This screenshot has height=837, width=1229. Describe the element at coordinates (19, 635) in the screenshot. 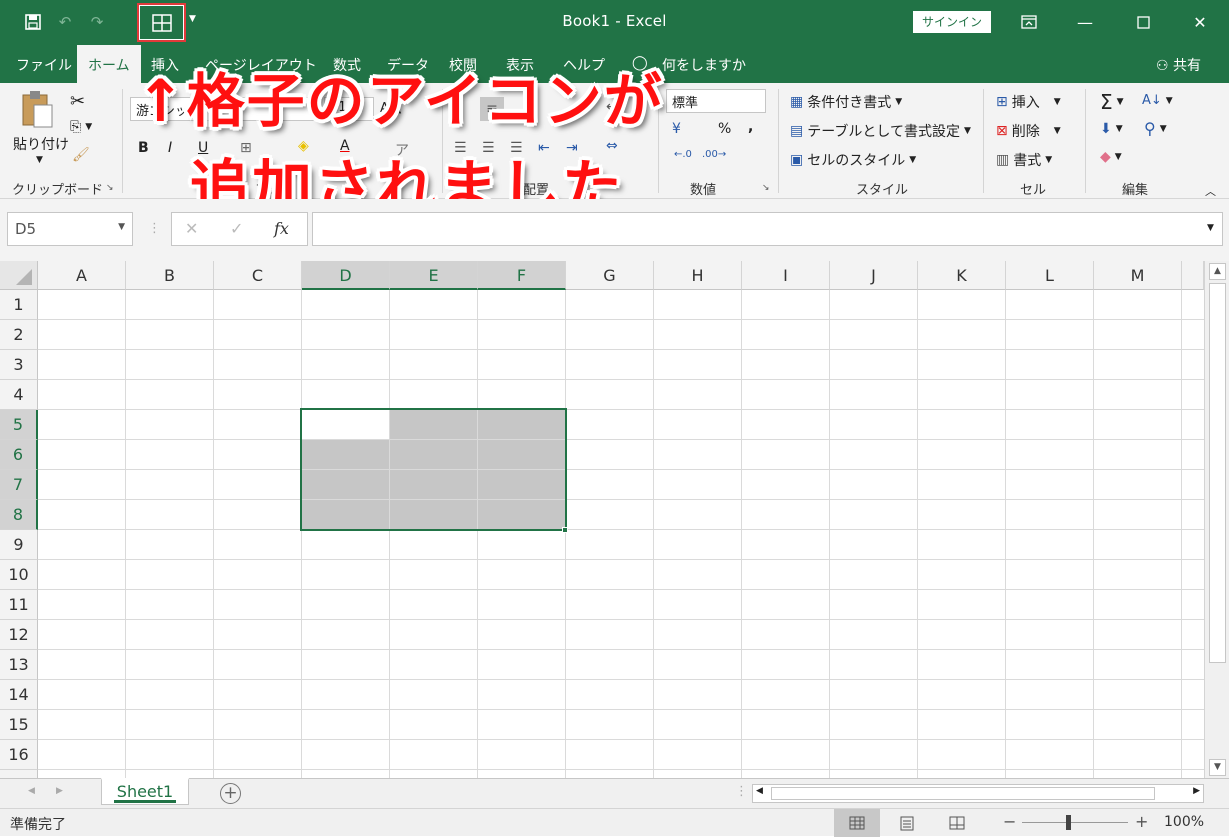

I see `row-header-12: 12` at that location.